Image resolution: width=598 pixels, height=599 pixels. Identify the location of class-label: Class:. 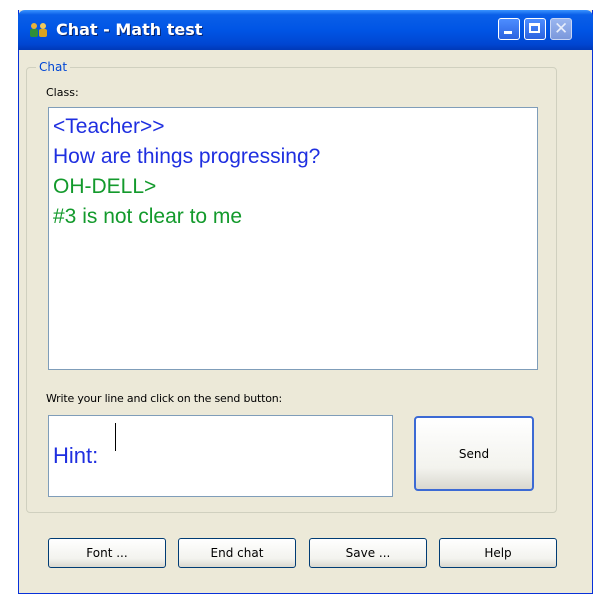
(62, 92).